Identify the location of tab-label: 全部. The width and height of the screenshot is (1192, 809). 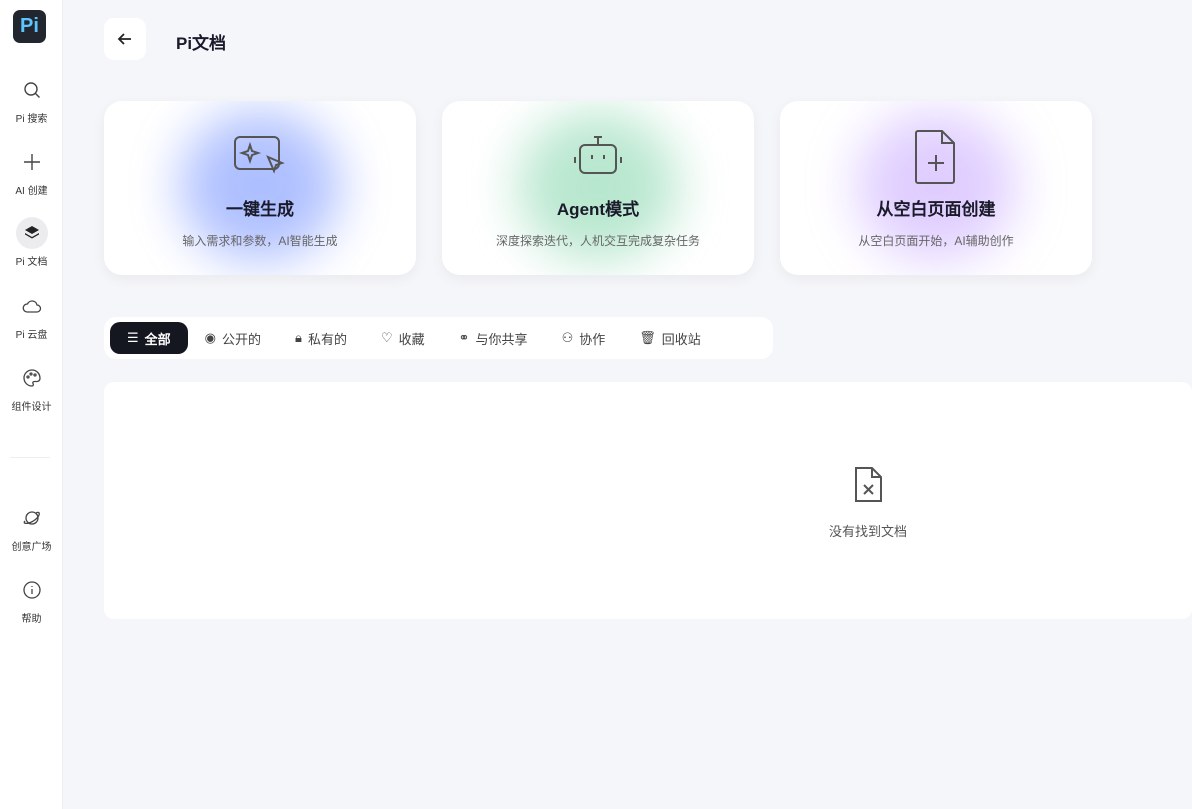
(157, 339).